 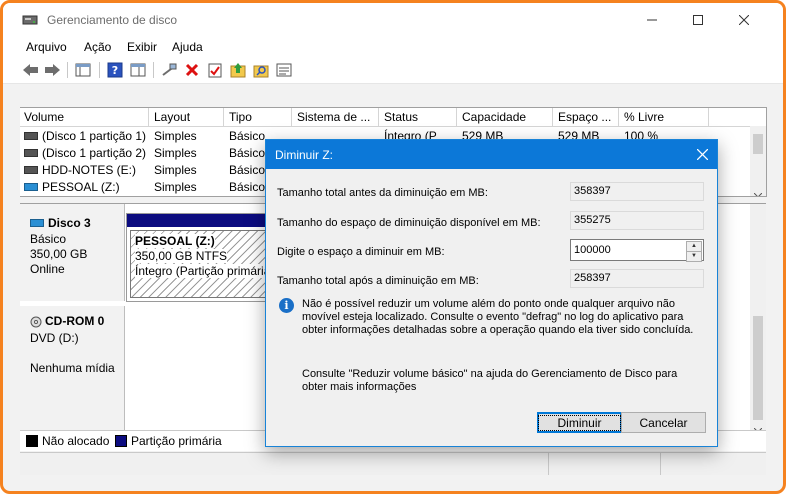 I want to click on connect-button, so click(x=169, y=70).